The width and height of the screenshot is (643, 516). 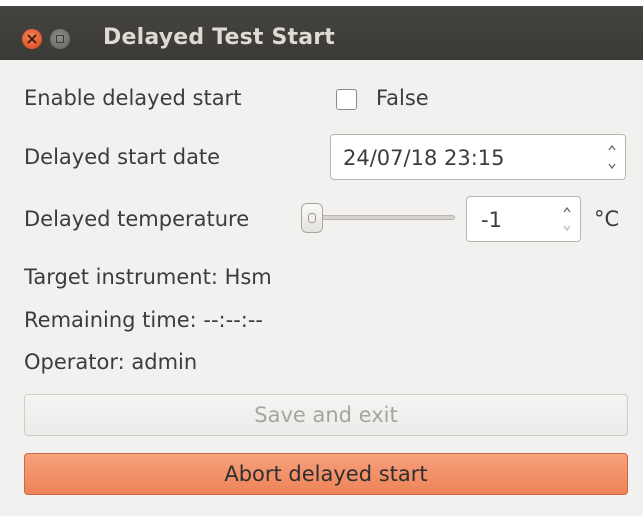 I want to click on slider-handle-icon, so click(x=312, y=218).